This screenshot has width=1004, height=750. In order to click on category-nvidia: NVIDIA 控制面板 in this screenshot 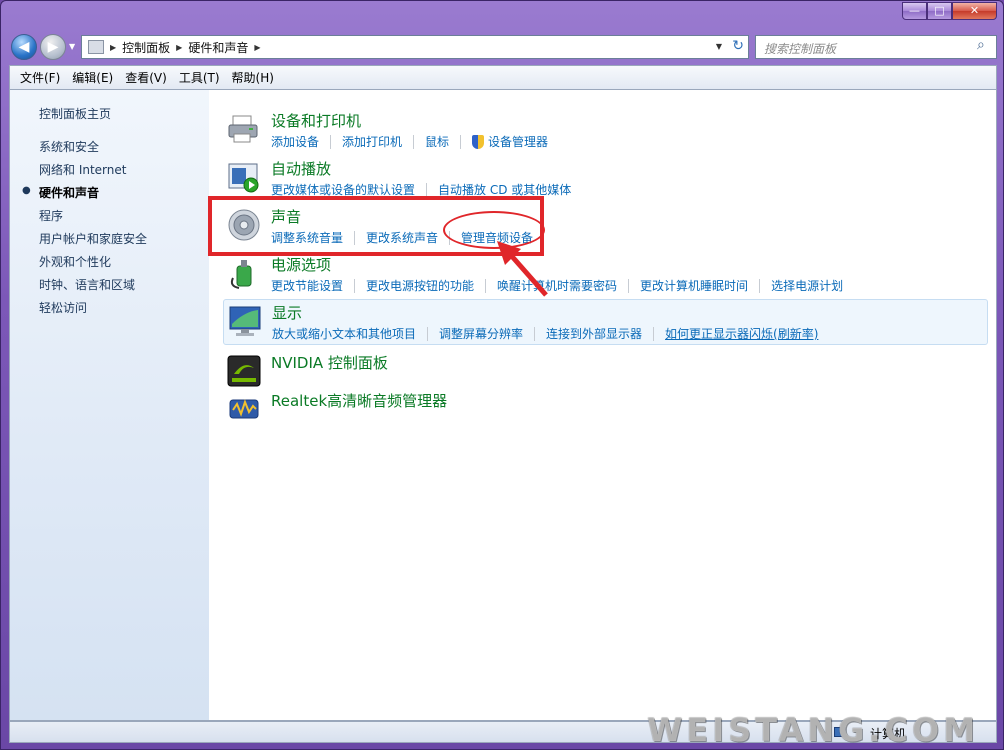, I will do `click(605, 368)`.